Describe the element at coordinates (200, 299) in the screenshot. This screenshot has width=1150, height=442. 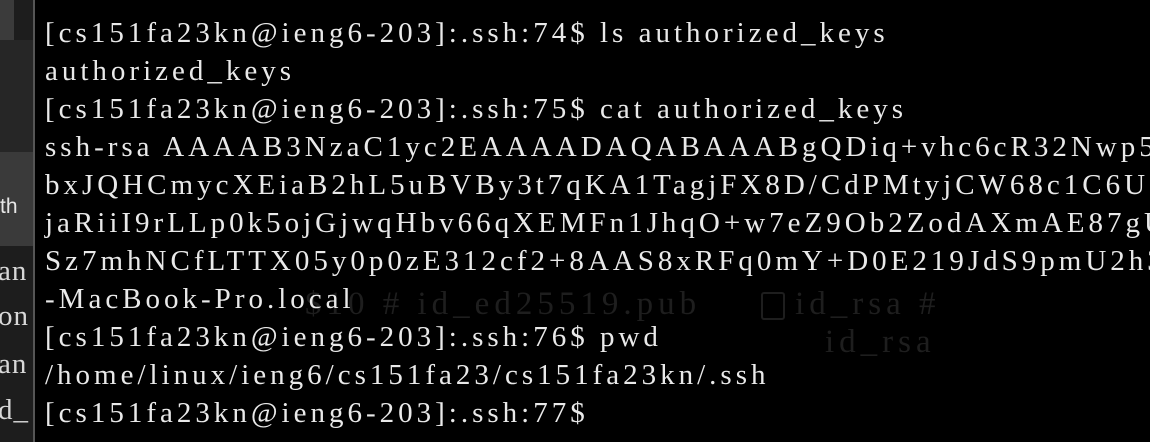
I see `terminal-output-line: -MacBook-Pro.local` at that location.